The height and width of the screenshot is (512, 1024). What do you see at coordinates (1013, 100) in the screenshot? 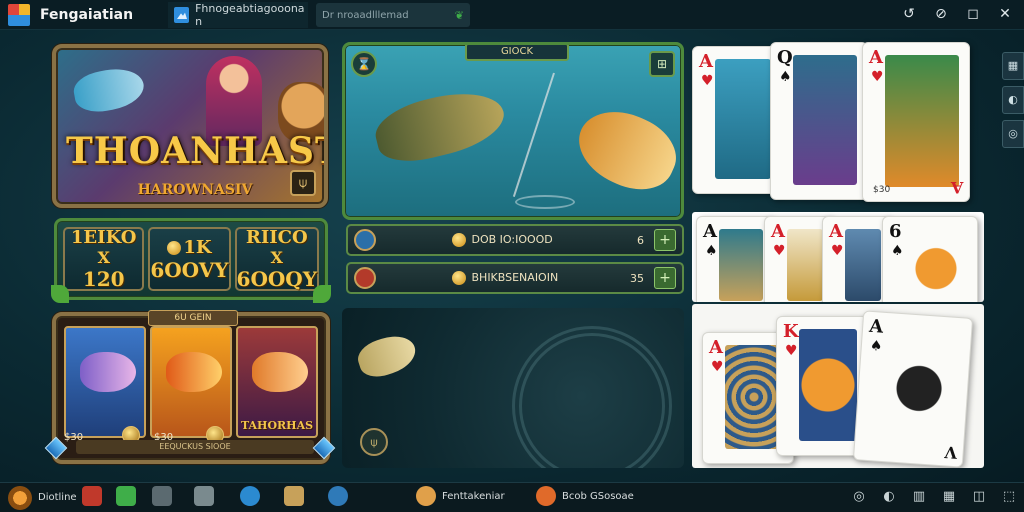
I see `contrast-icon: ◐` at bounding box center [1013, 100].